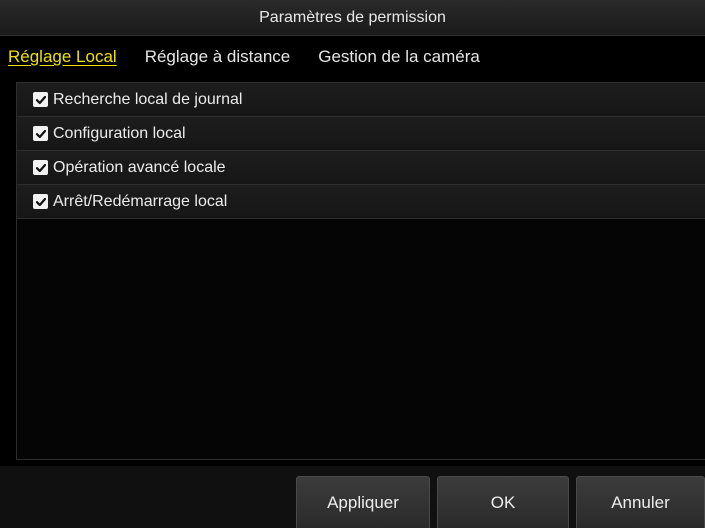  I want to click on log-search-checkbox, so click(40, 99).